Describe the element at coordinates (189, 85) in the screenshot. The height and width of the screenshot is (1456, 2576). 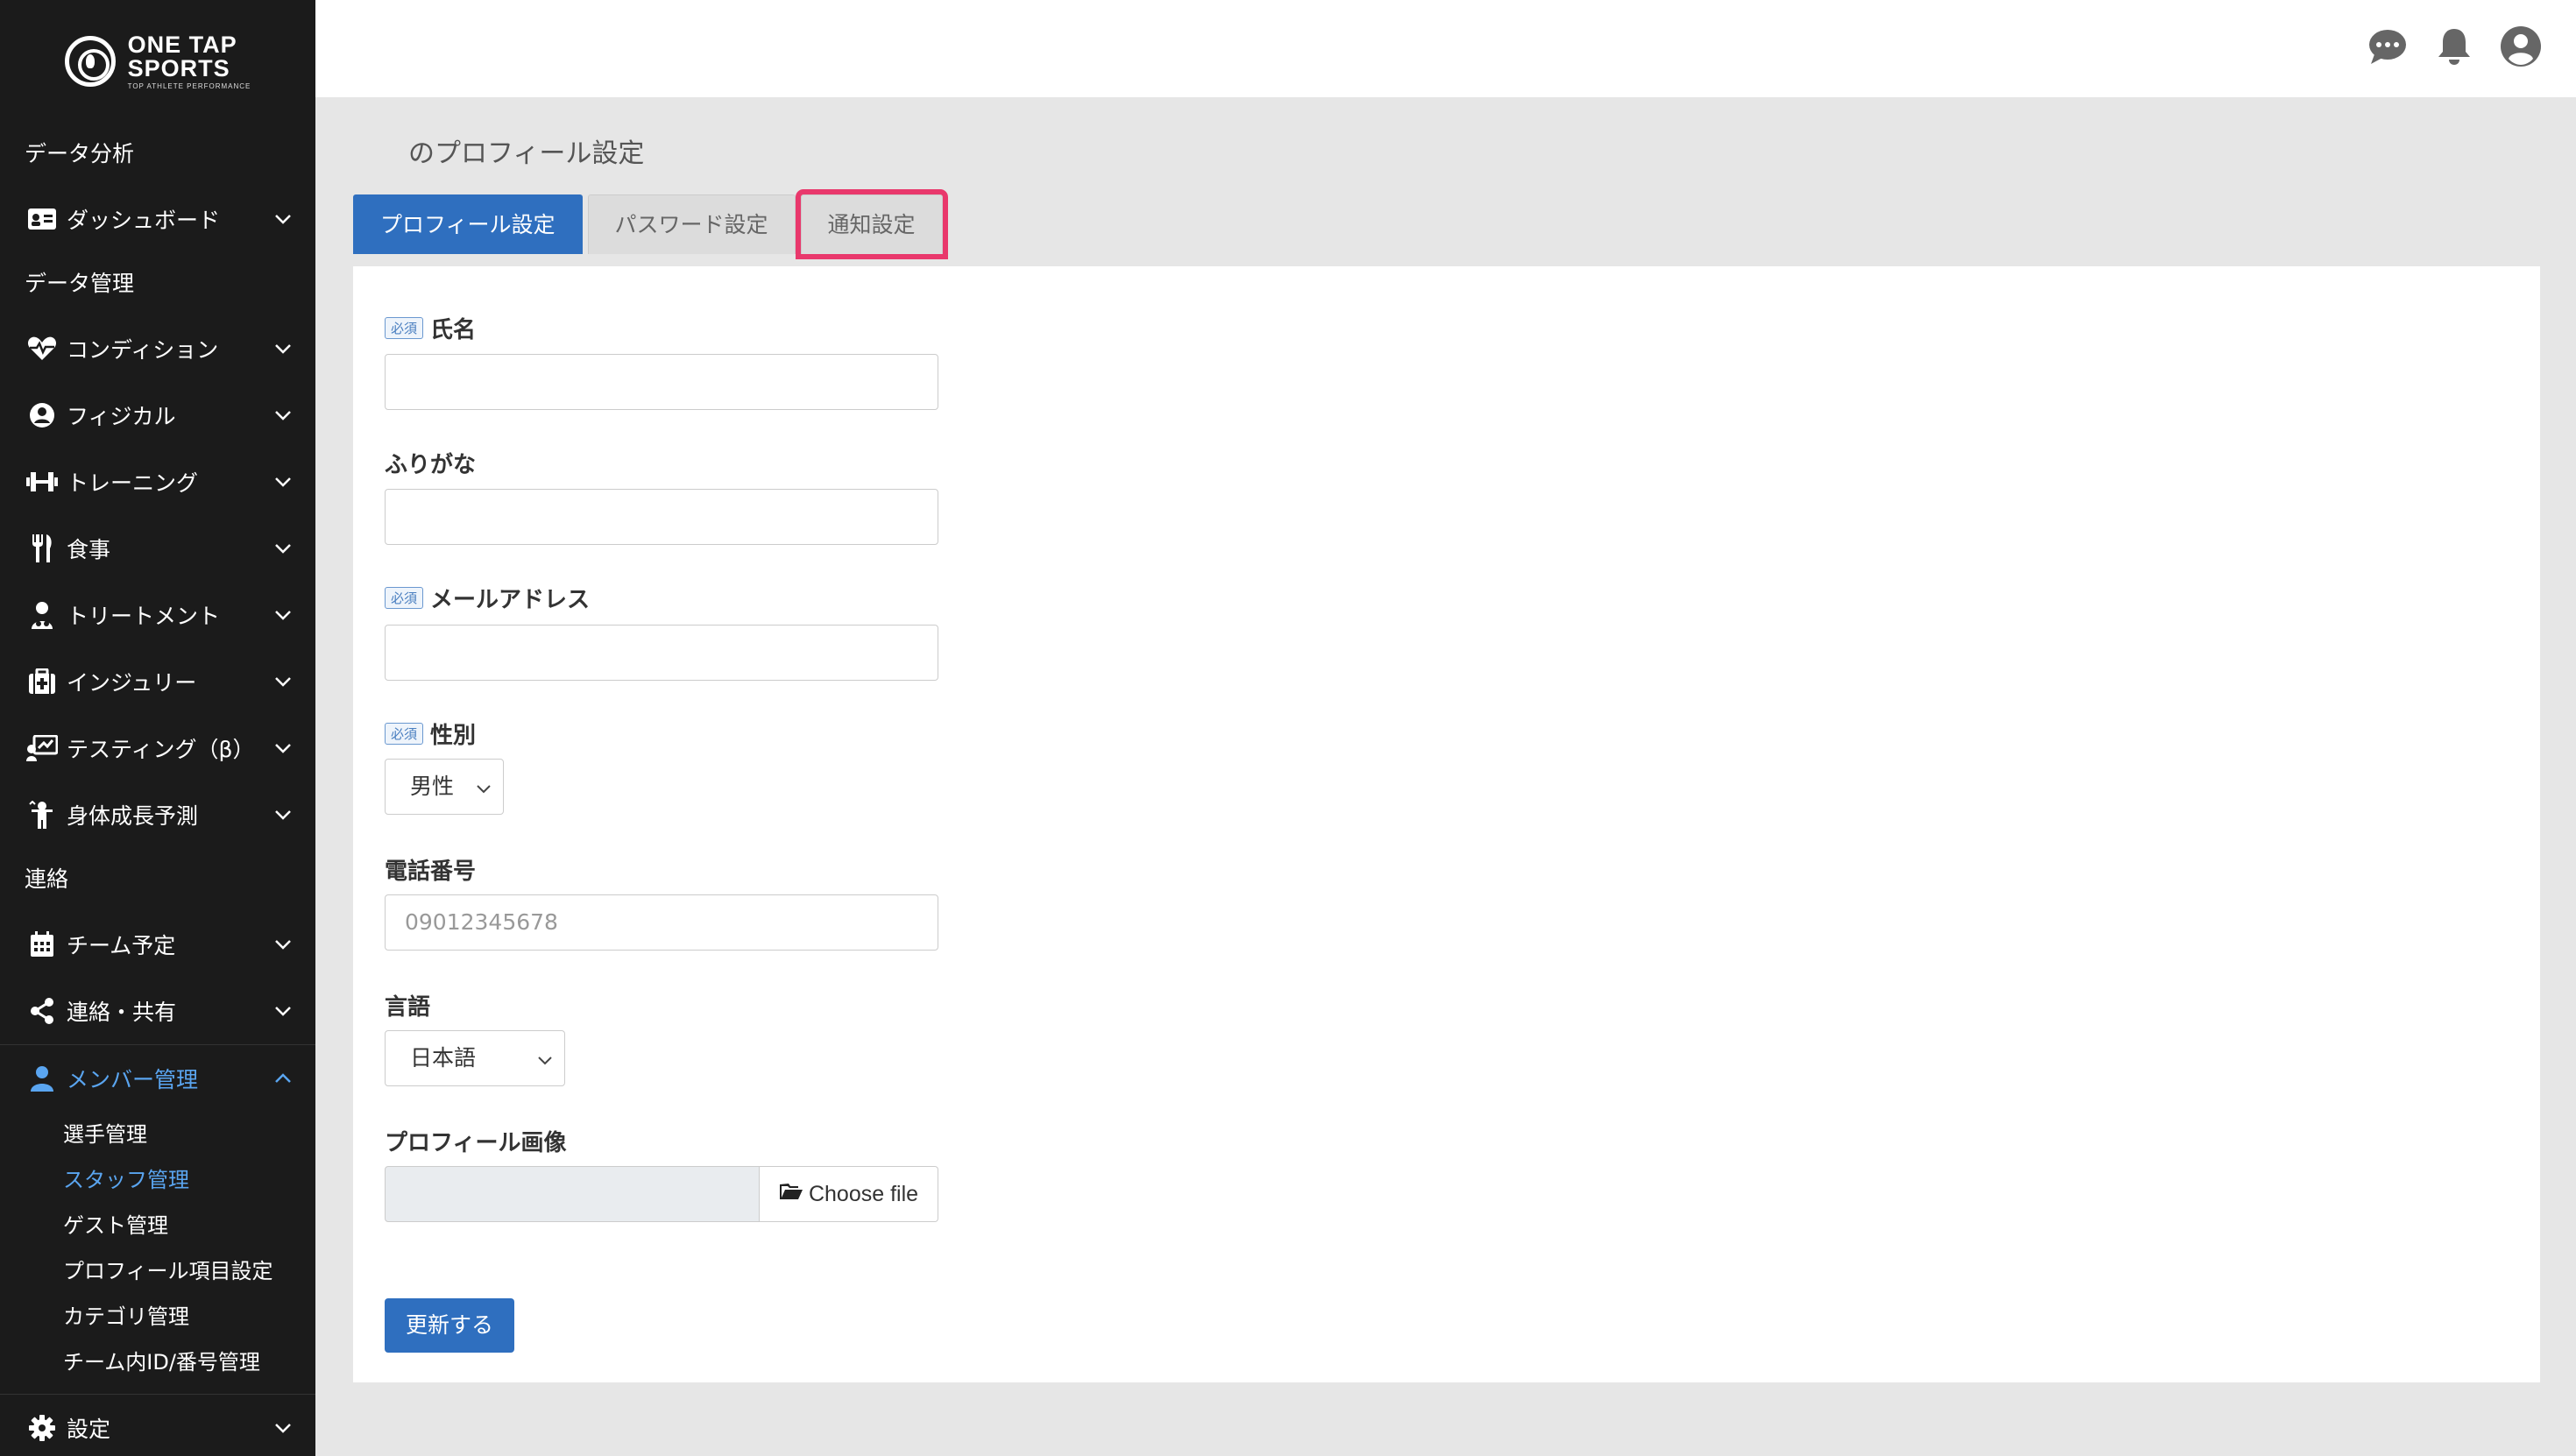
I see `logo-tagline: TOP ATHLETE PERFORMANCE` at that location.